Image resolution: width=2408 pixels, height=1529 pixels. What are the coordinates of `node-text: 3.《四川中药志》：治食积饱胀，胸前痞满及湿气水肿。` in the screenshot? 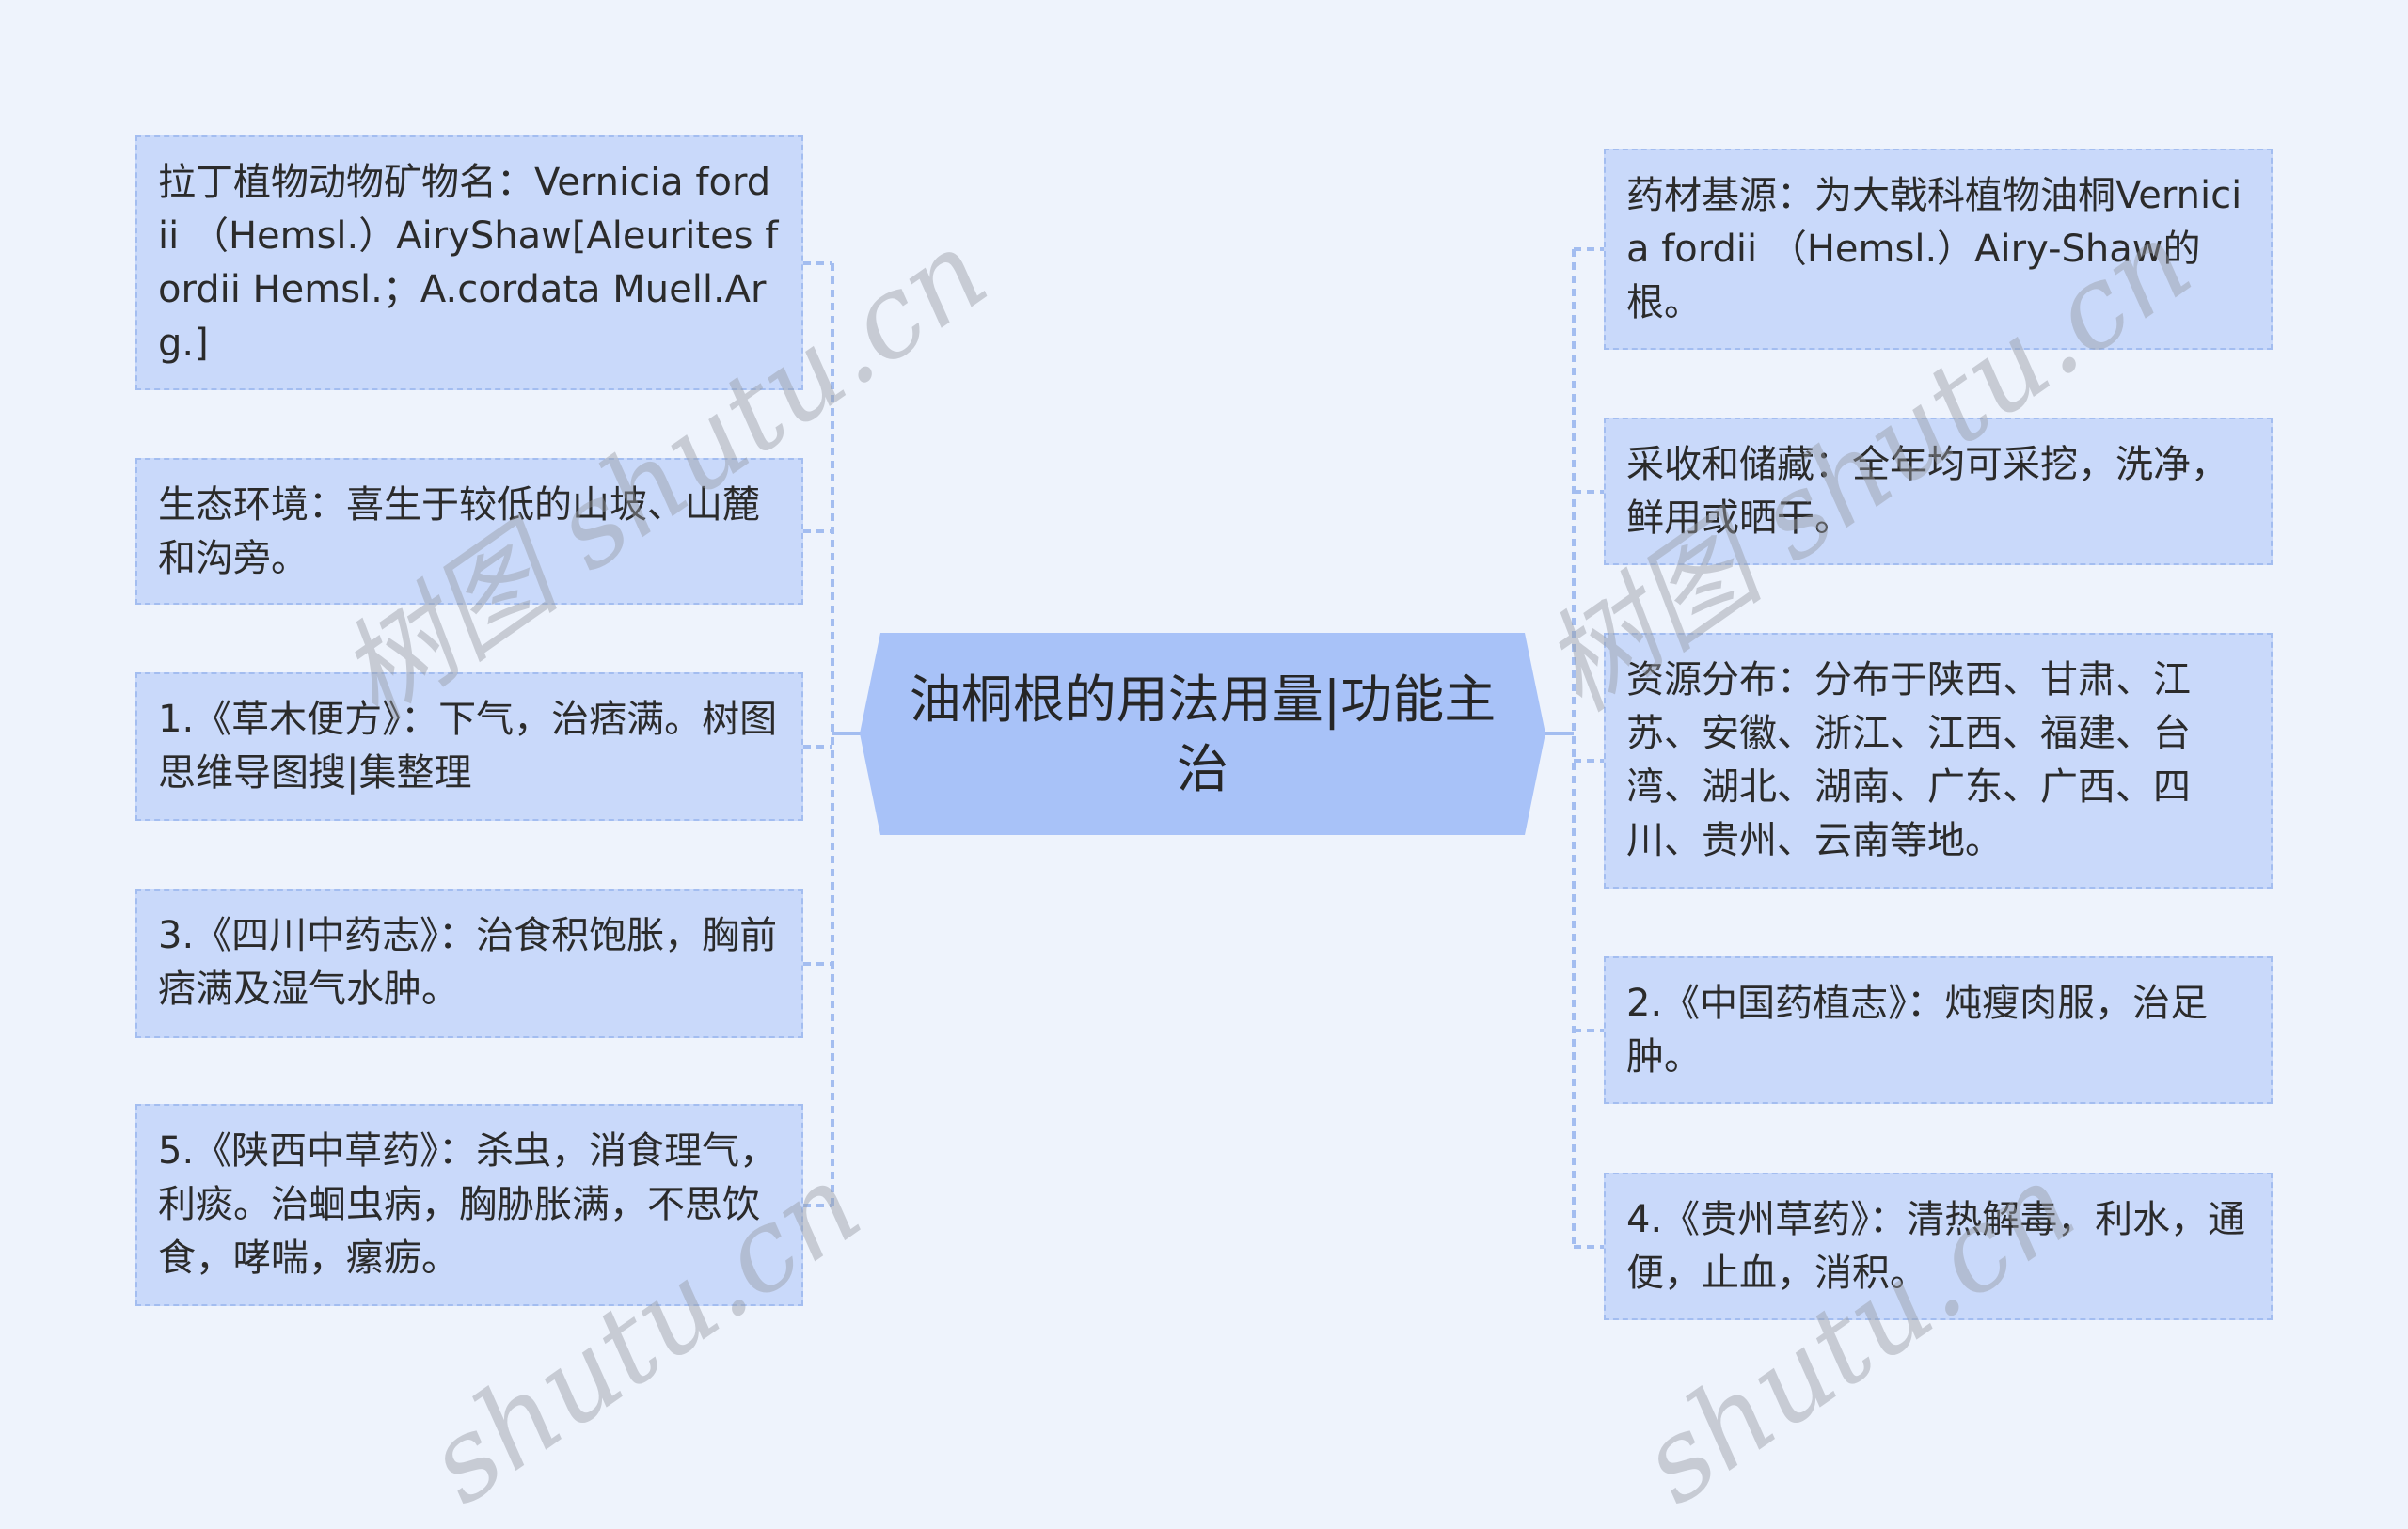 It's located at (468, 963).